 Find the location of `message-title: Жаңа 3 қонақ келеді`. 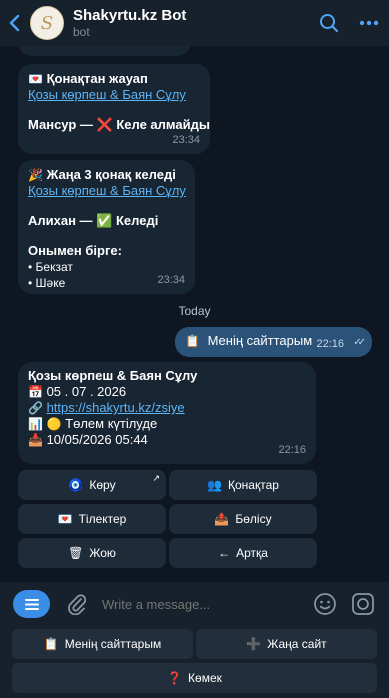

message-title: Жаңа 3 қонақ келеді is located at coordinates (111, 174).